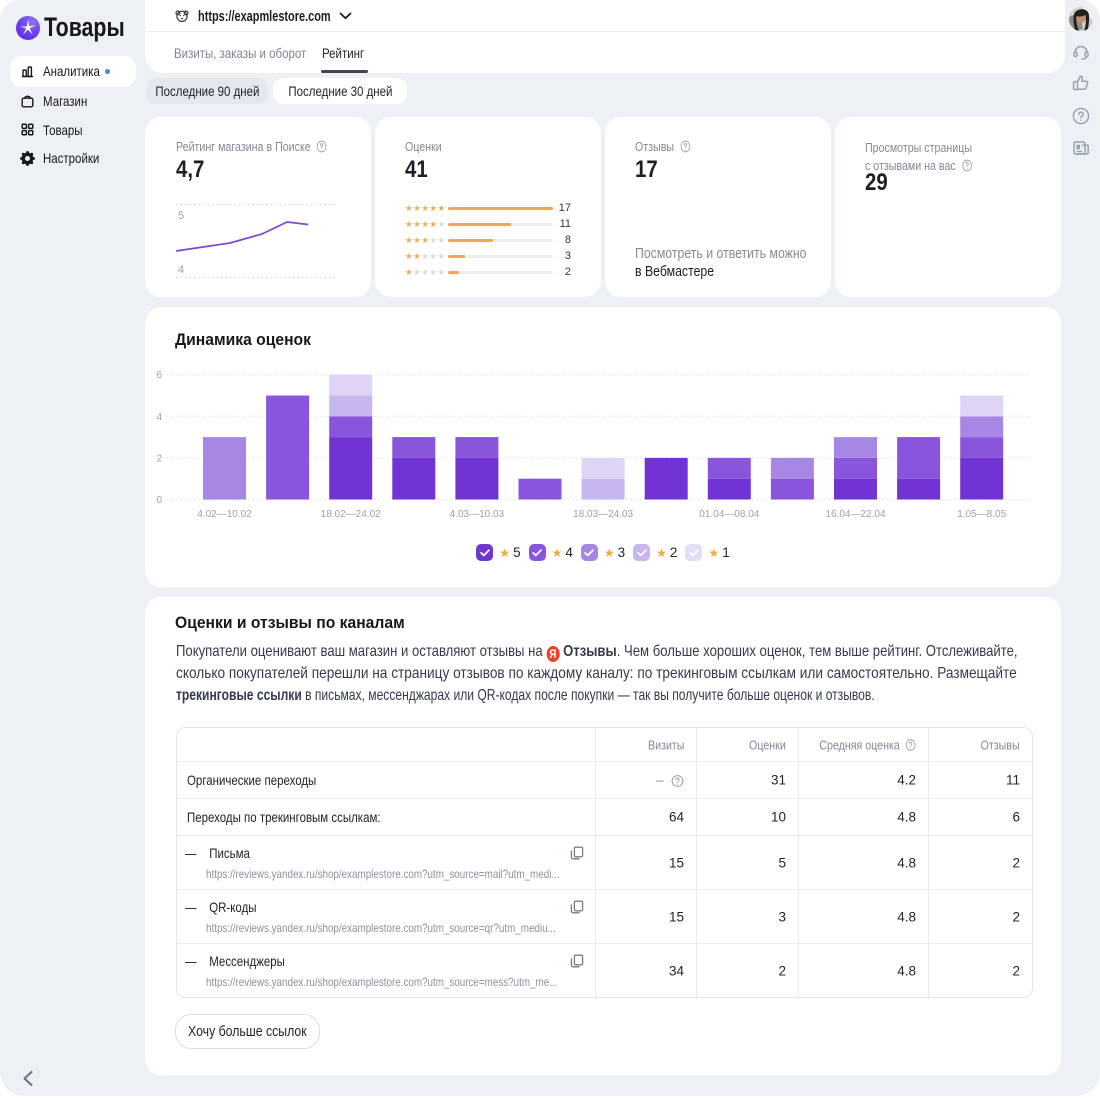 This screenshot has height=1099, width=1100. Describe the element at coordinates (224, 514) in the screenshot. I see `svg-text: 4.02—10.02` at that location.